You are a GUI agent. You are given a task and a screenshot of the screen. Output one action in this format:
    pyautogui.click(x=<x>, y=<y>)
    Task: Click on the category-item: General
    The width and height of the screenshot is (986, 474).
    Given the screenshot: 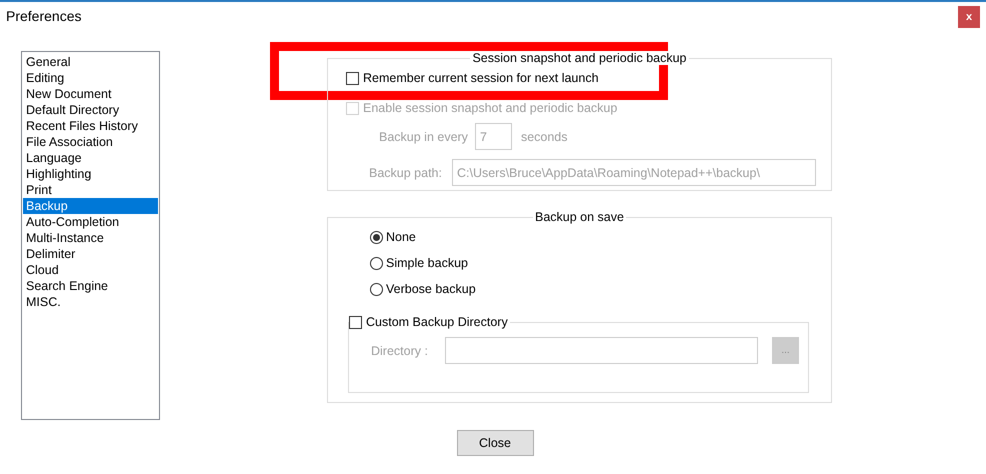 What is the action you would take?
    pyautogui.click(x=90, y=62)
    